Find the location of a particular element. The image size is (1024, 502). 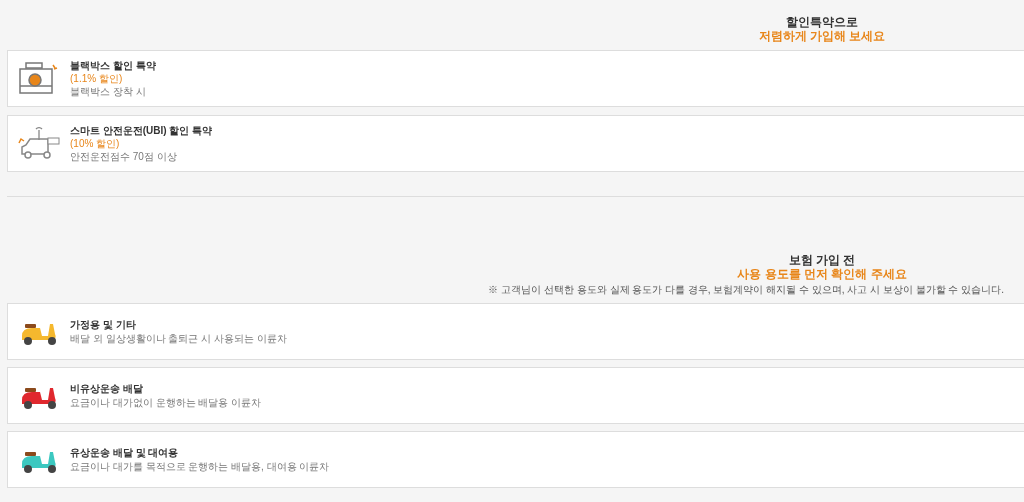

usage-card: 가정용 및 기타 배달 외 일상생활이나 출퇴근 시 사용되는 이륜차 is located at coordinates (515, 331).